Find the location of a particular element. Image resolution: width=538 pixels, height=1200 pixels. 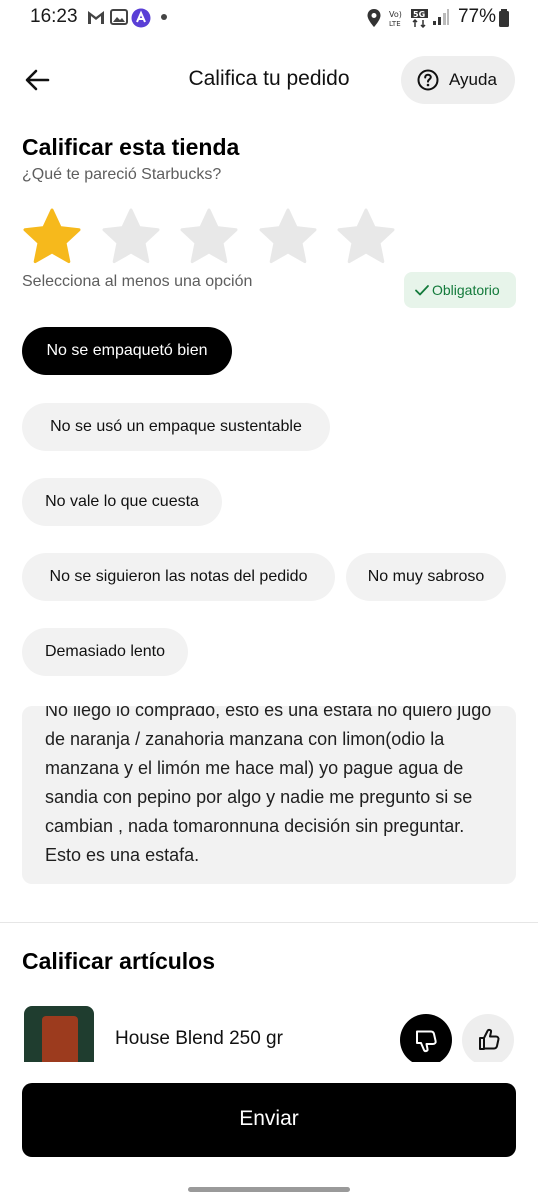

star-1-icon is located at coordinates (52, 237).